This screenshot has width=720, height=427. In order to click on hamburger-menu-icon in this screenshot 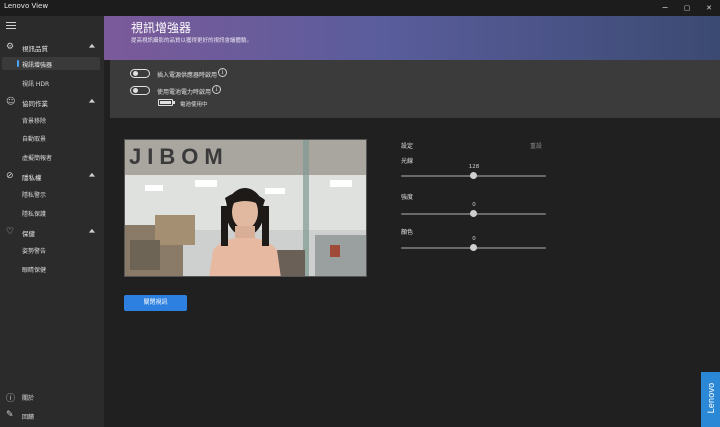, I will do `click(11, 26)`.